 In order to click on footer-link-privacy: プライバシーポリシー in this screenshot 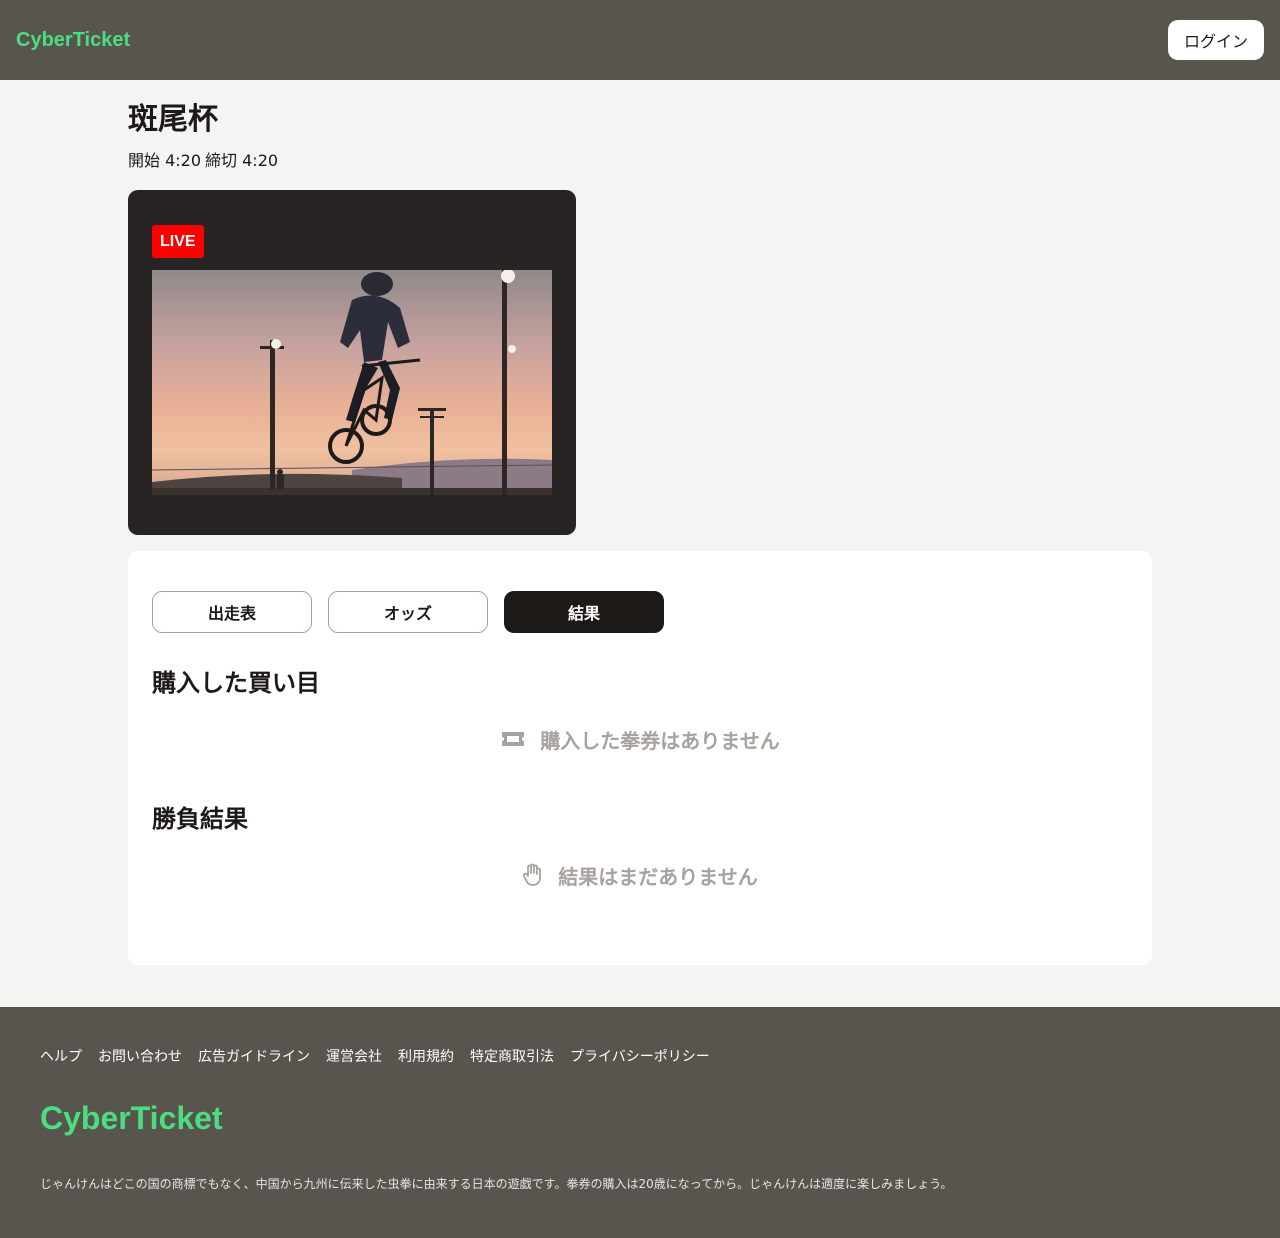, I will do `click(640, 1057)`.